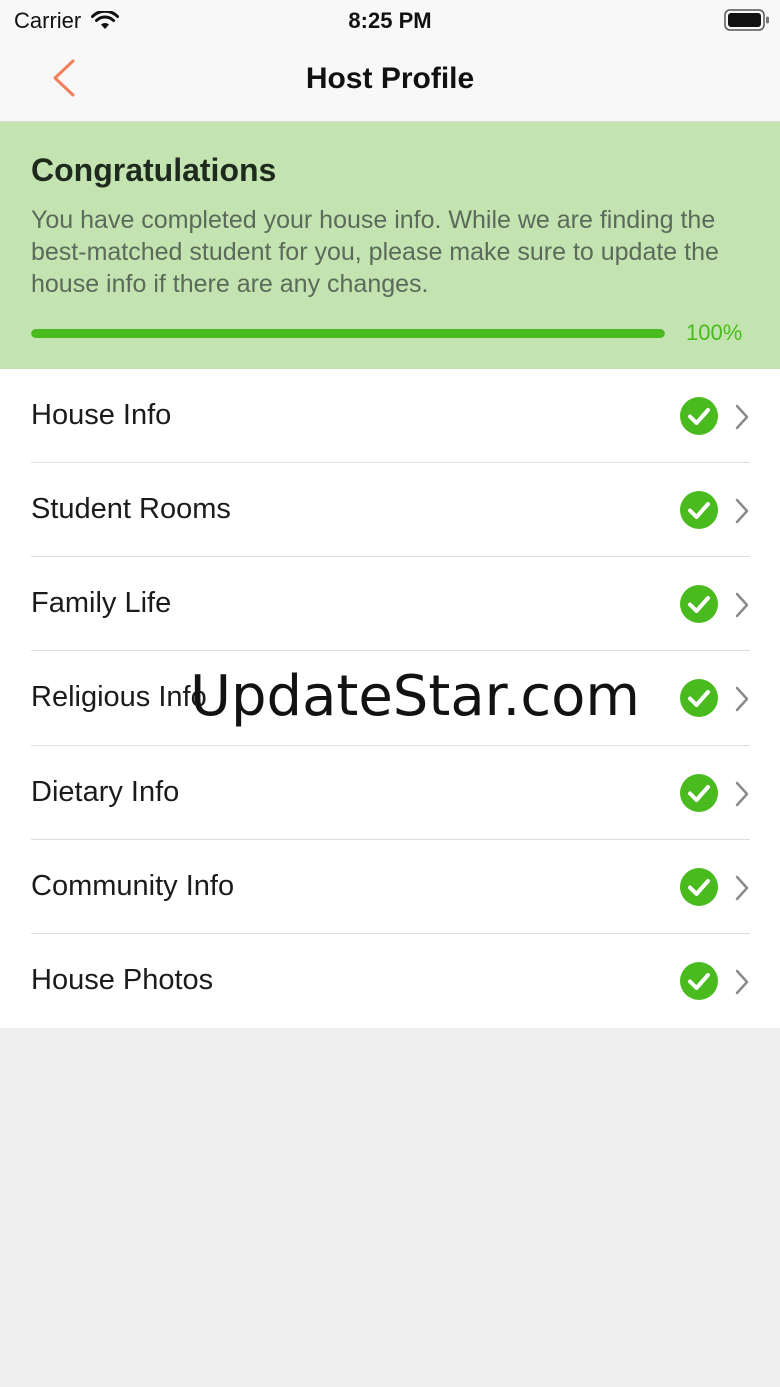 Image resolution: width=780 pixels, height=1387 pixels. Describe the element at coordinates (133, 885) in the screenshot. I see `list-item-label: Community Info` at that location.